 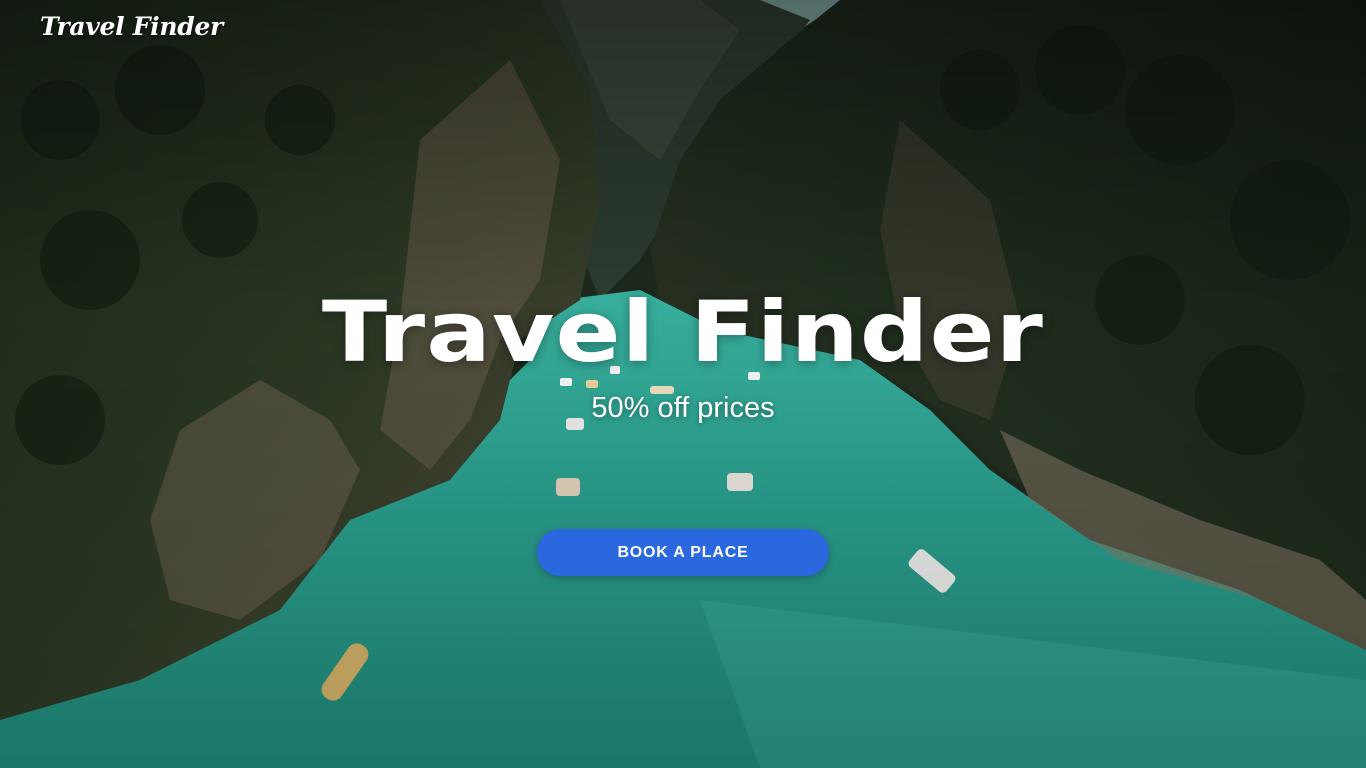 What do you see at coordinates (683, 332) in the screenshot?
I see `hero-title: Travel Finder` at bounding box center [683, 332].